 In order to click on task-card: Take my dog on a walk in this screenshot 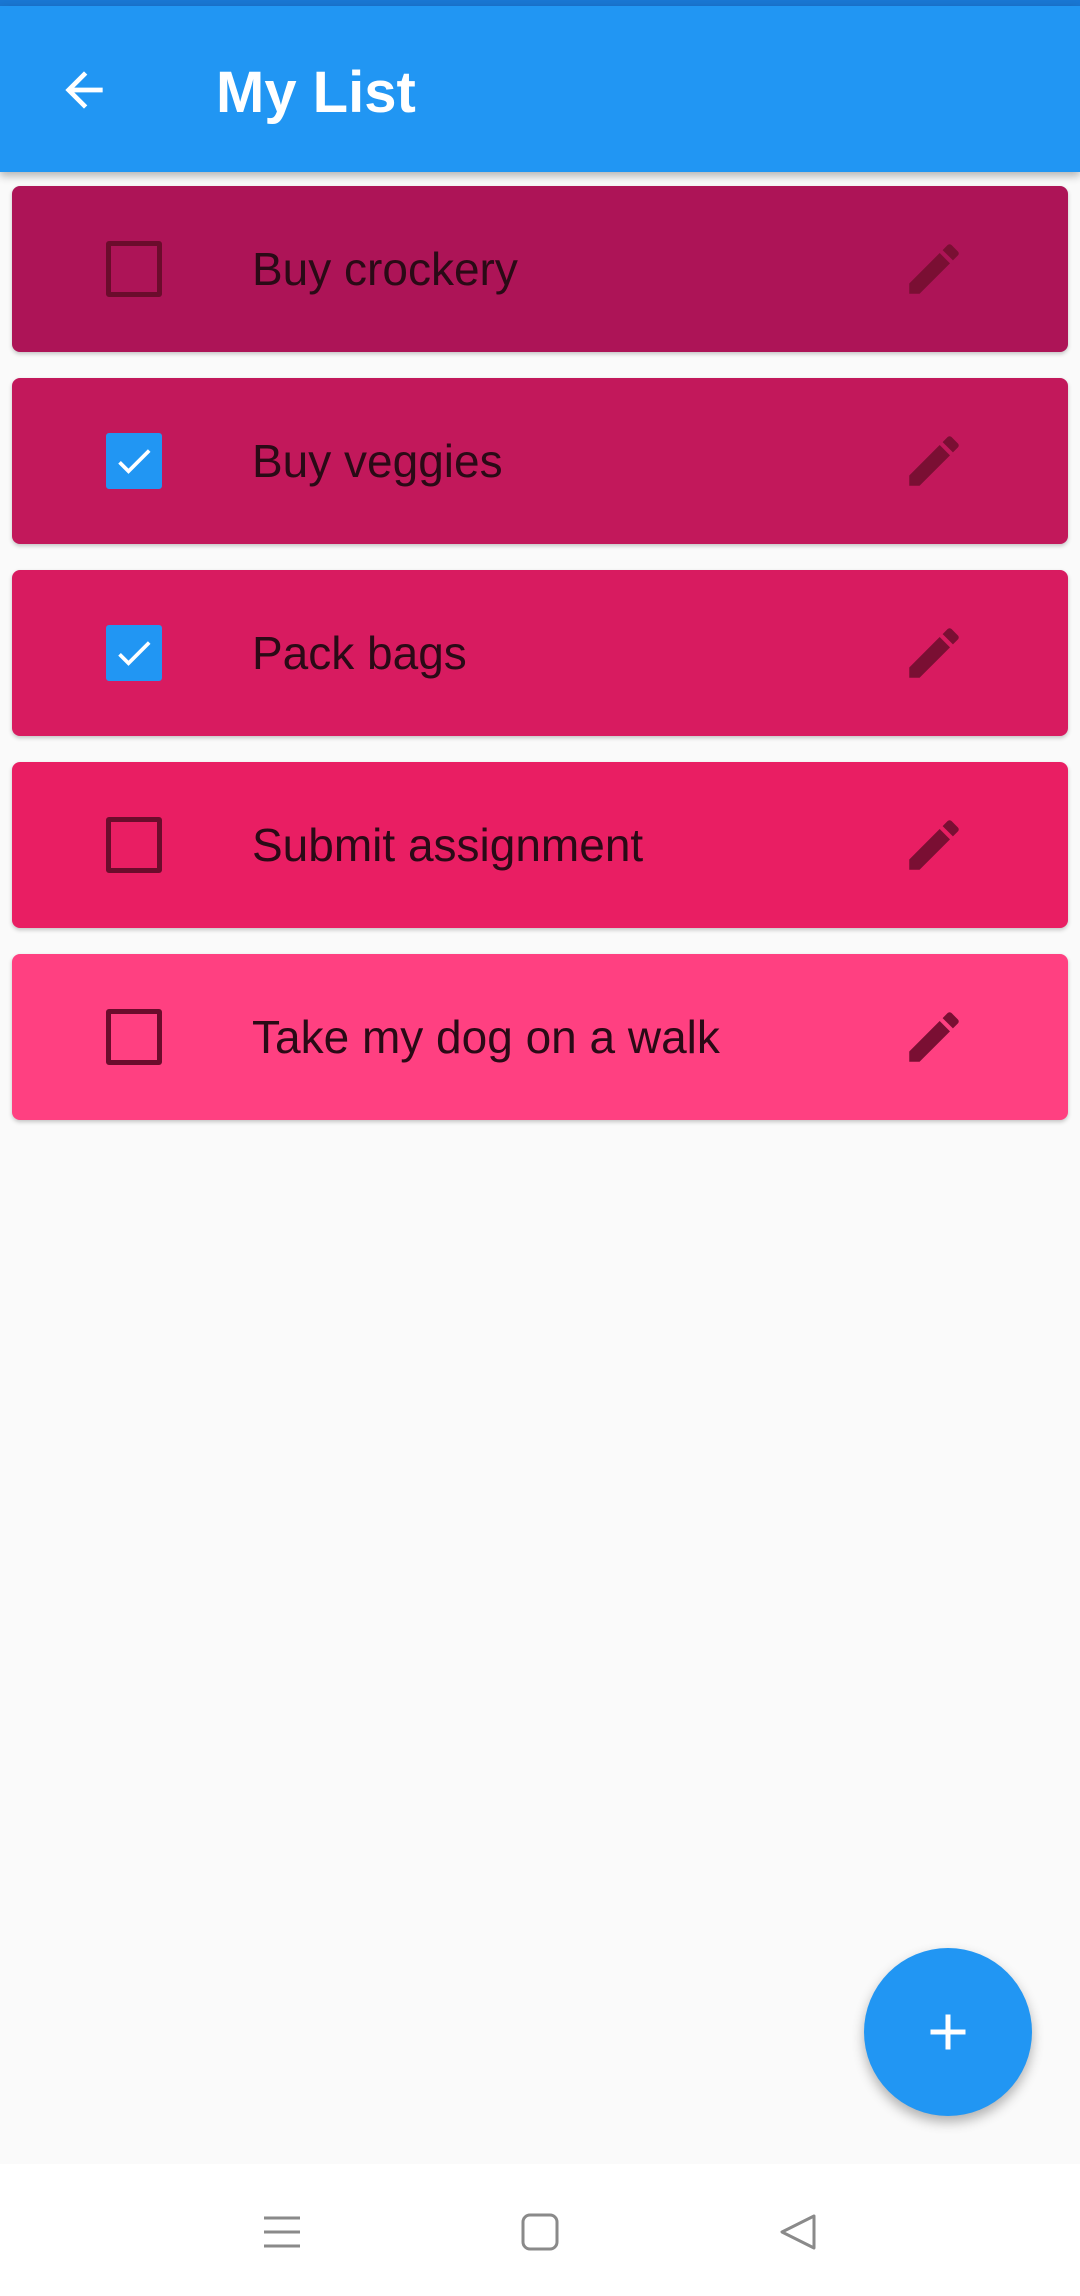, I will do `click(540, 1037)`.